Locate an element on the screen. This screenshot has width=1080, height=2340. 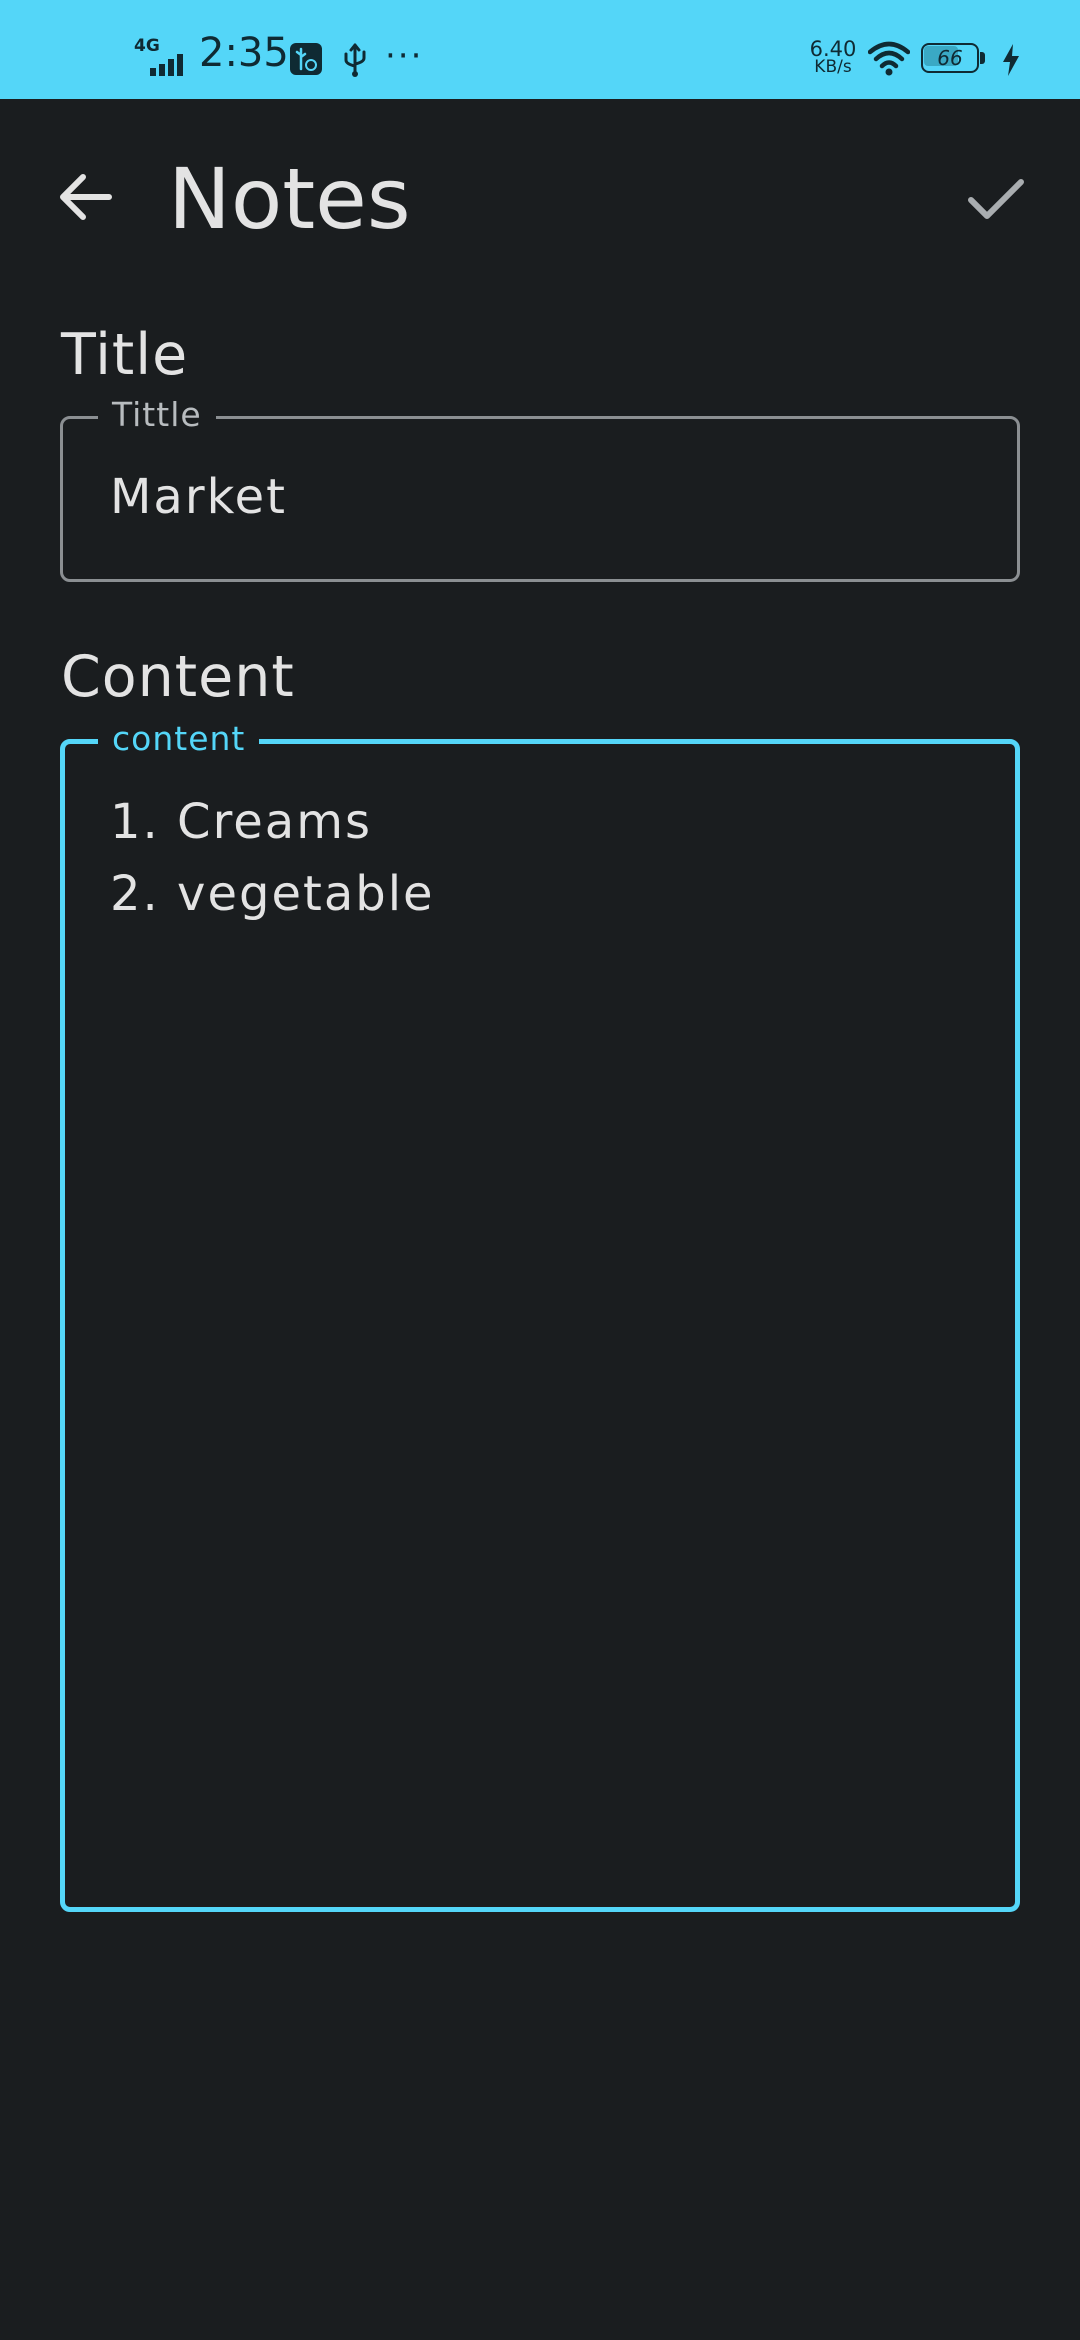
usb-debugging-icon is located at coordinates (306, 59).